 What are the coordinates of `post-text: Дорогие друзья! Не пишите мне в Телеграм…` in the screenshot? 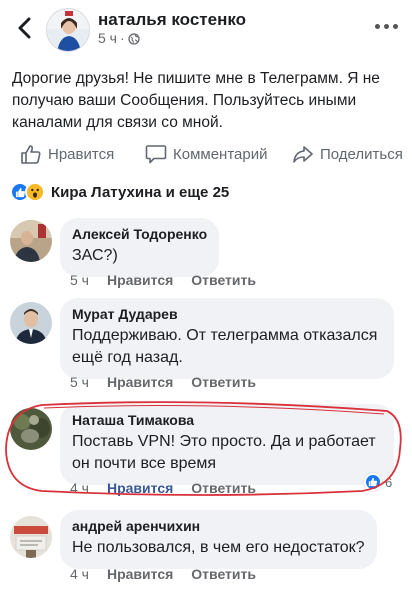 It's located at (196, 100).